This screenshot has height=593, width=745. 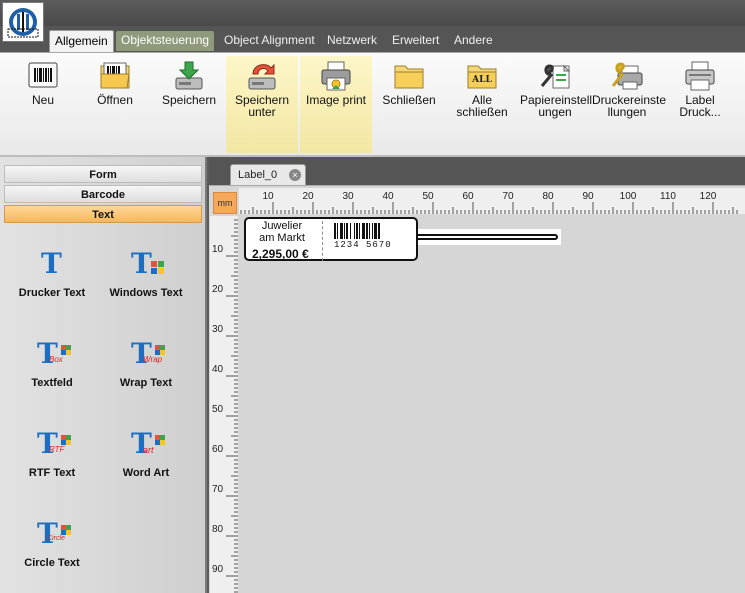 What do you see at coordinates (115, 100) in the screenshot?
I see `open-label: Öffnen` at bounding box center [115, 100].